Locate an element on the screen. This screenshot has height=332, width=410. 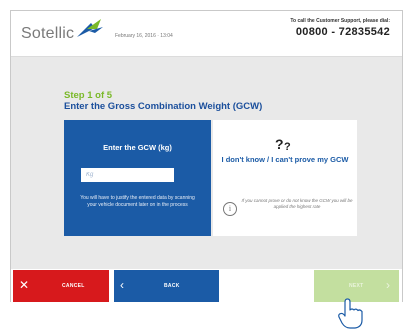
step-indicator: Step 1 of 5 is located at coordinates (88, 95).